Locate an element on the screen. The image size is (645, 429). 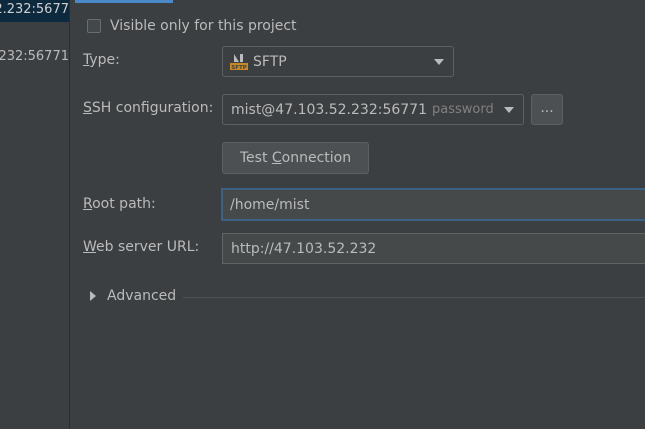
type-label: Type: is located at coordinates (101, 60).